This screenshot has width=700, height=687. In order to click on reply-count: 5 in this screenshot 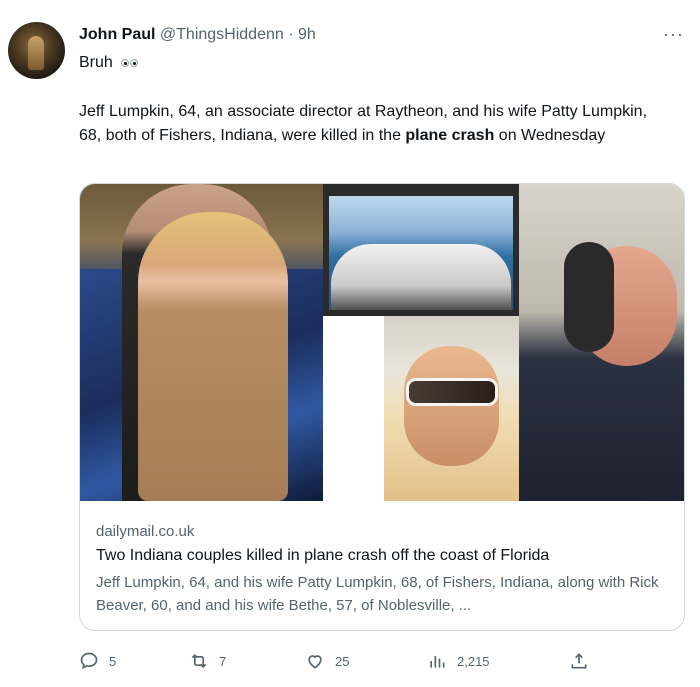, I will do `click(113, 661)`.